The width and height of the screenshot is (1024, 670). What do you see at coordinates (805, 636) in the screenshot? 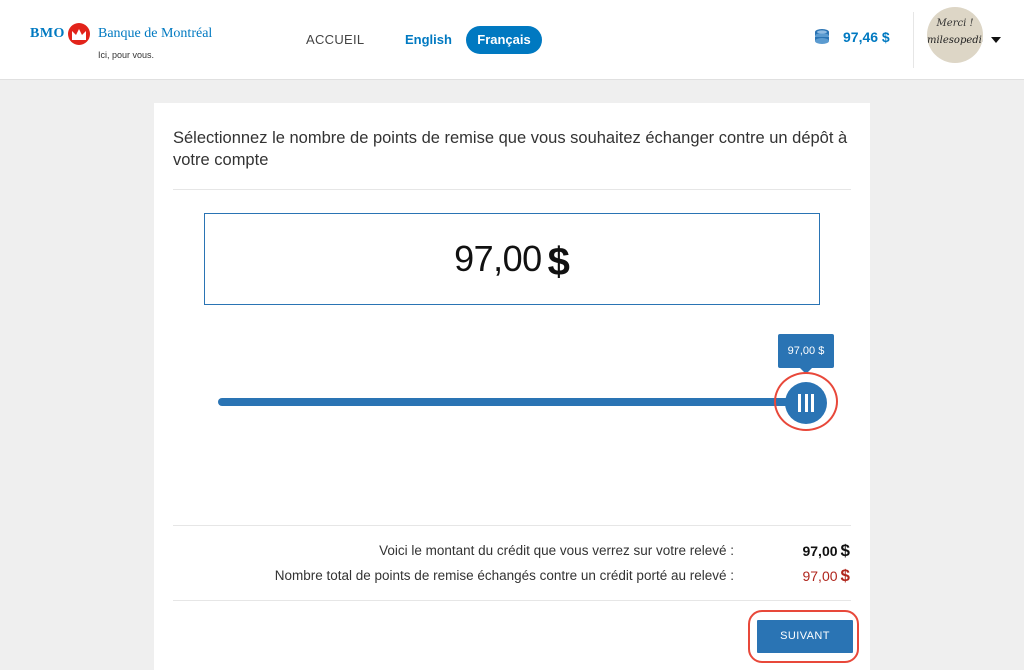
I see `next-button: SUIVANT` at bounding box center [805, 636].